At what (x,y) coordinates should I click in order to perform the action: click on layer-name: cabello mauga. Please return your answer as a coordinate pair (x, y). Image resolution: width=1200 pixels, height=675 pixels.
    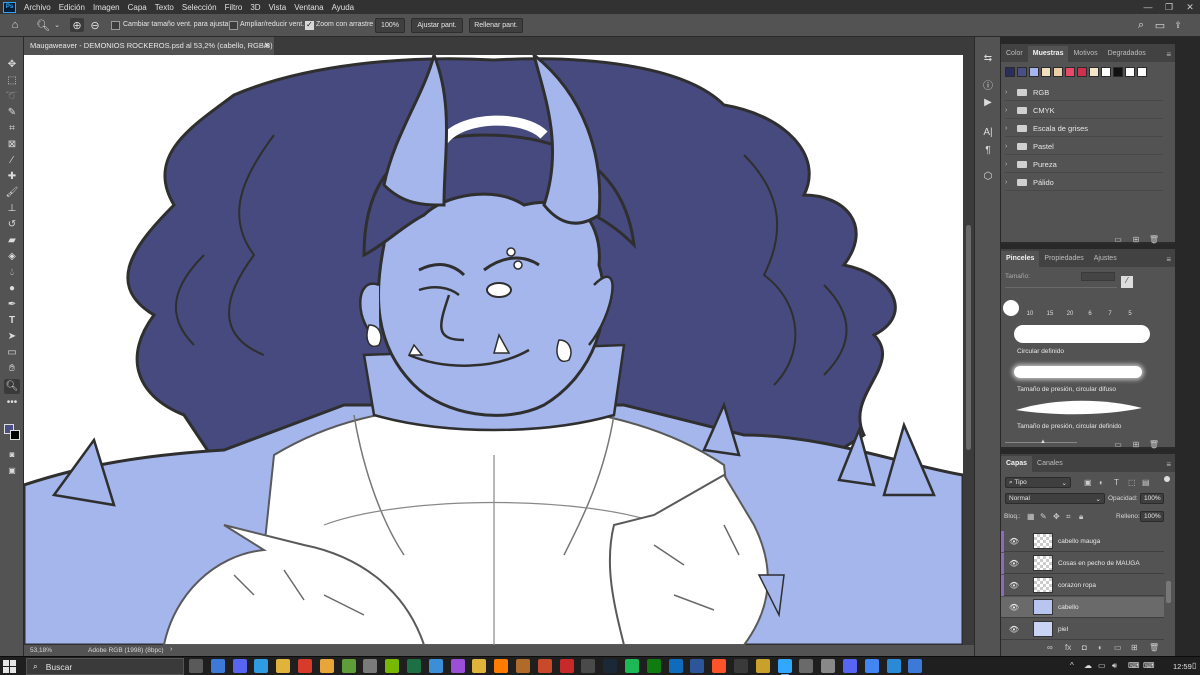
    Looking at the image, I should click on (1079, 541).